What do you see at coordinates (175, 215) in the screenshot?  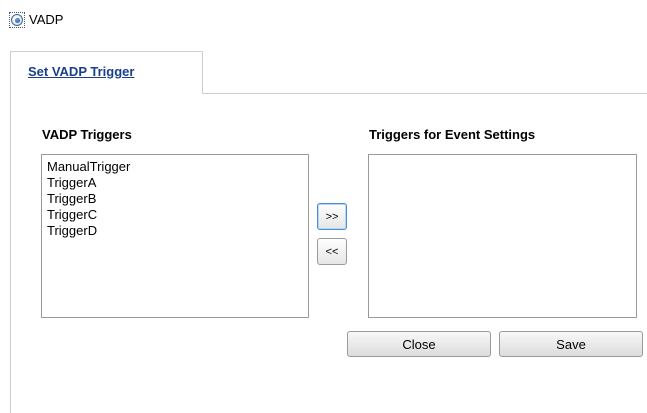 I see `list-item: TriggerC` at bounding box center [175, 215].